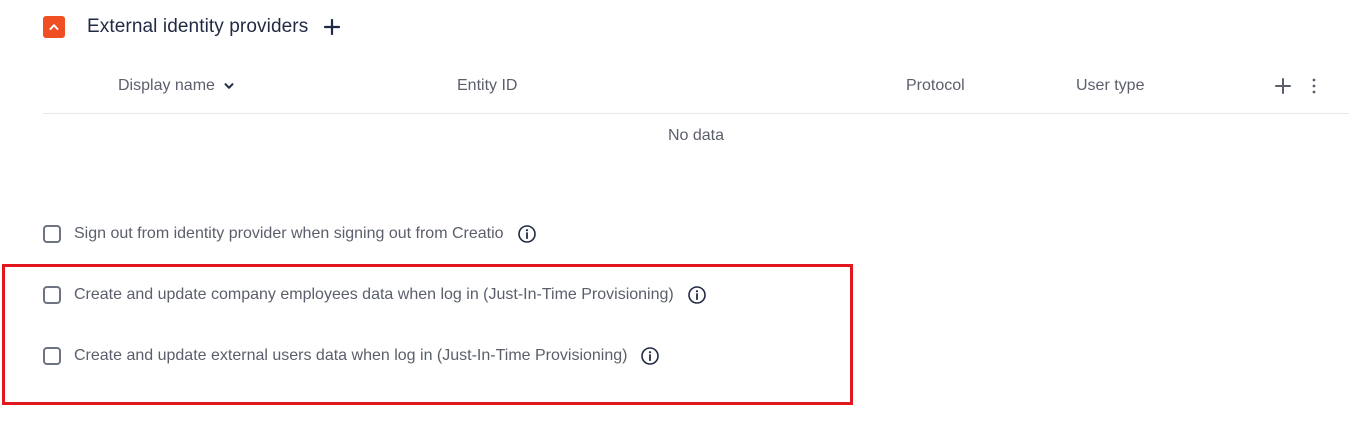 This screenshot has height=424, width=1361. Describe the element at coordinates (229, 86) in the screenshot. I see `chevron-down-icon` at that location.